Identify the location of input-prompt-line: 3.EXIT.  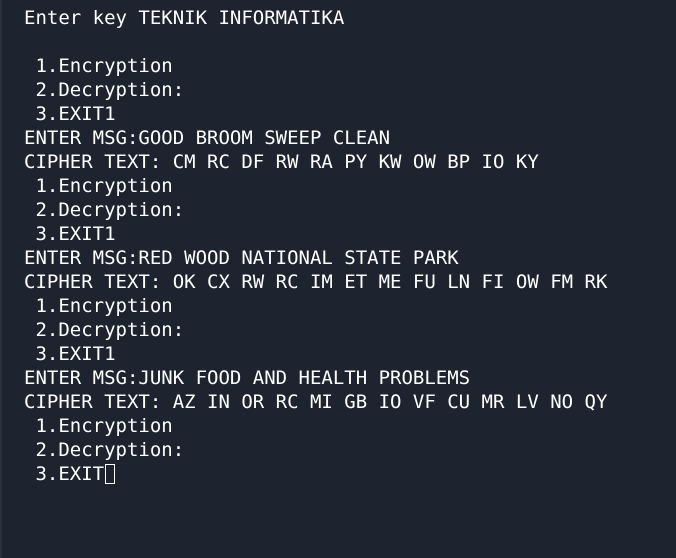
(350, 474).